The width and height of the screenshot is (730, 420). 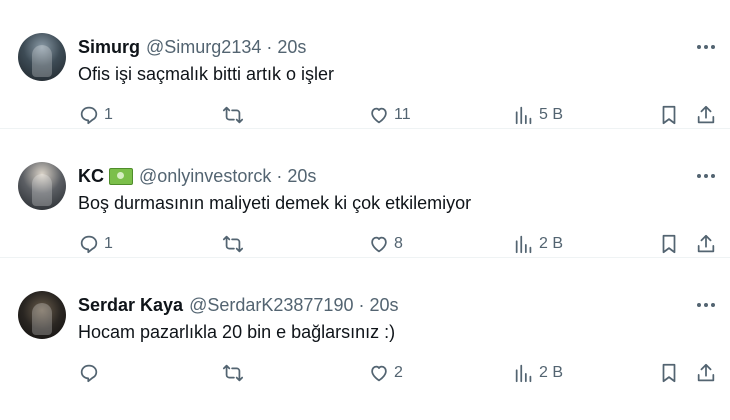 I want to click on action-bar: 2 2 B, so click(x=399, y=373).